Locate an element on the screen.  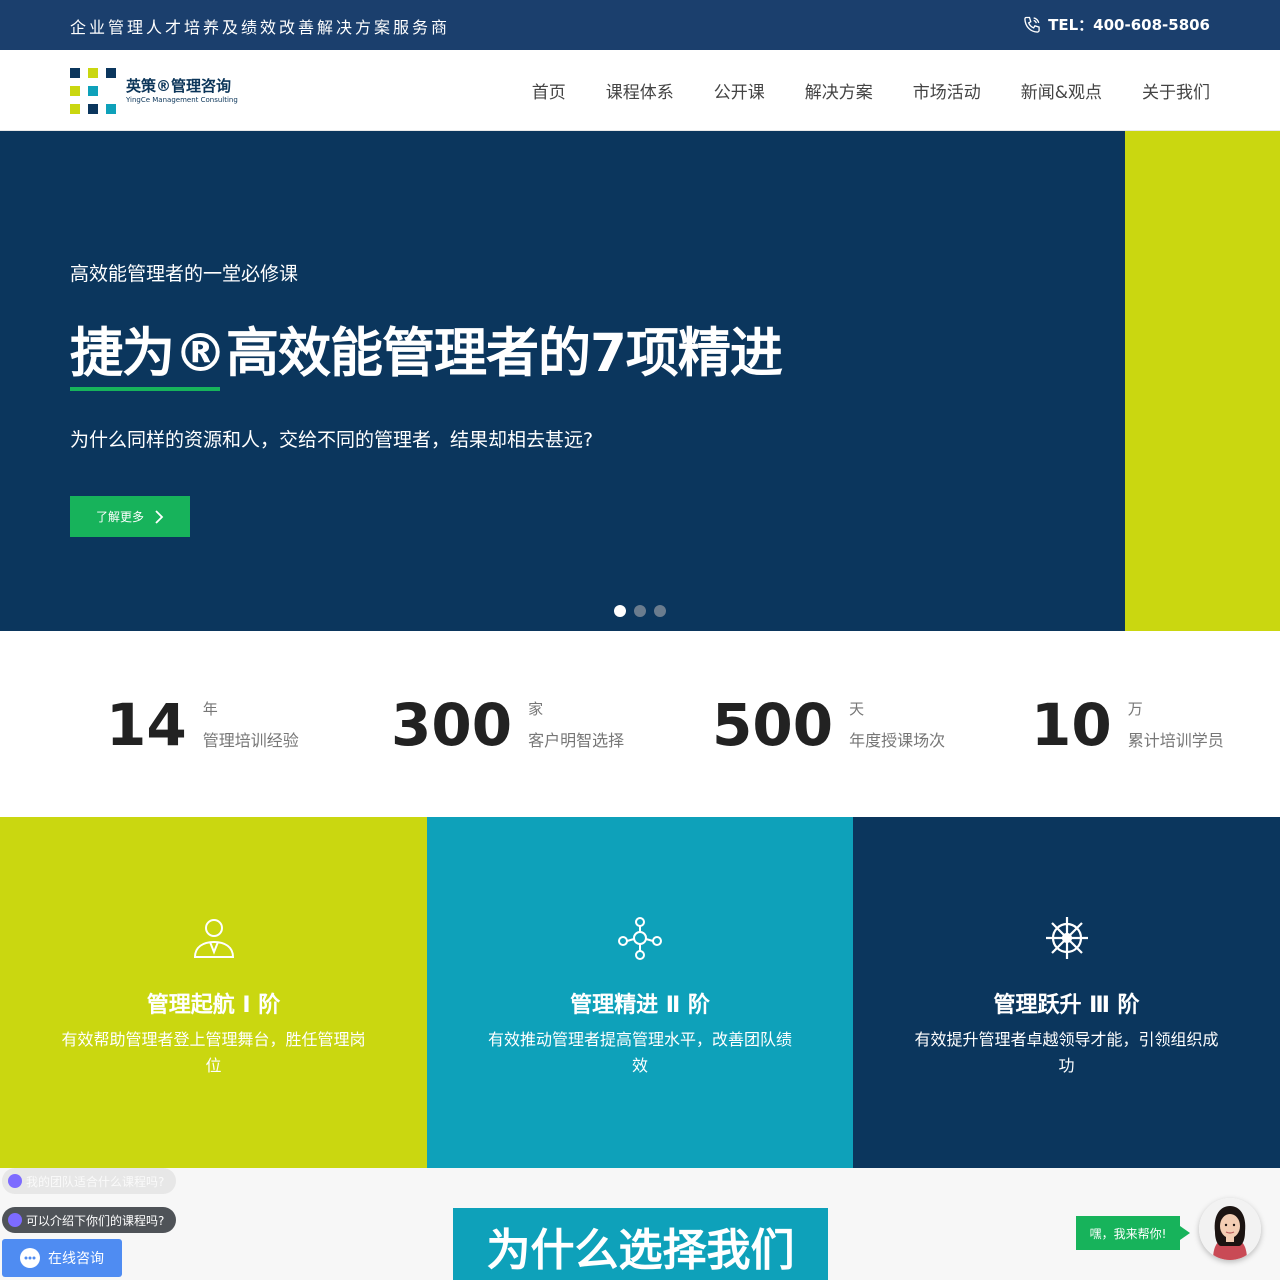
tier-card-3: 管理跃升 Ⅲ 阶 有效提升管理者卓越领导才能，引领组织成功 is located at coordinates (1066, 992).